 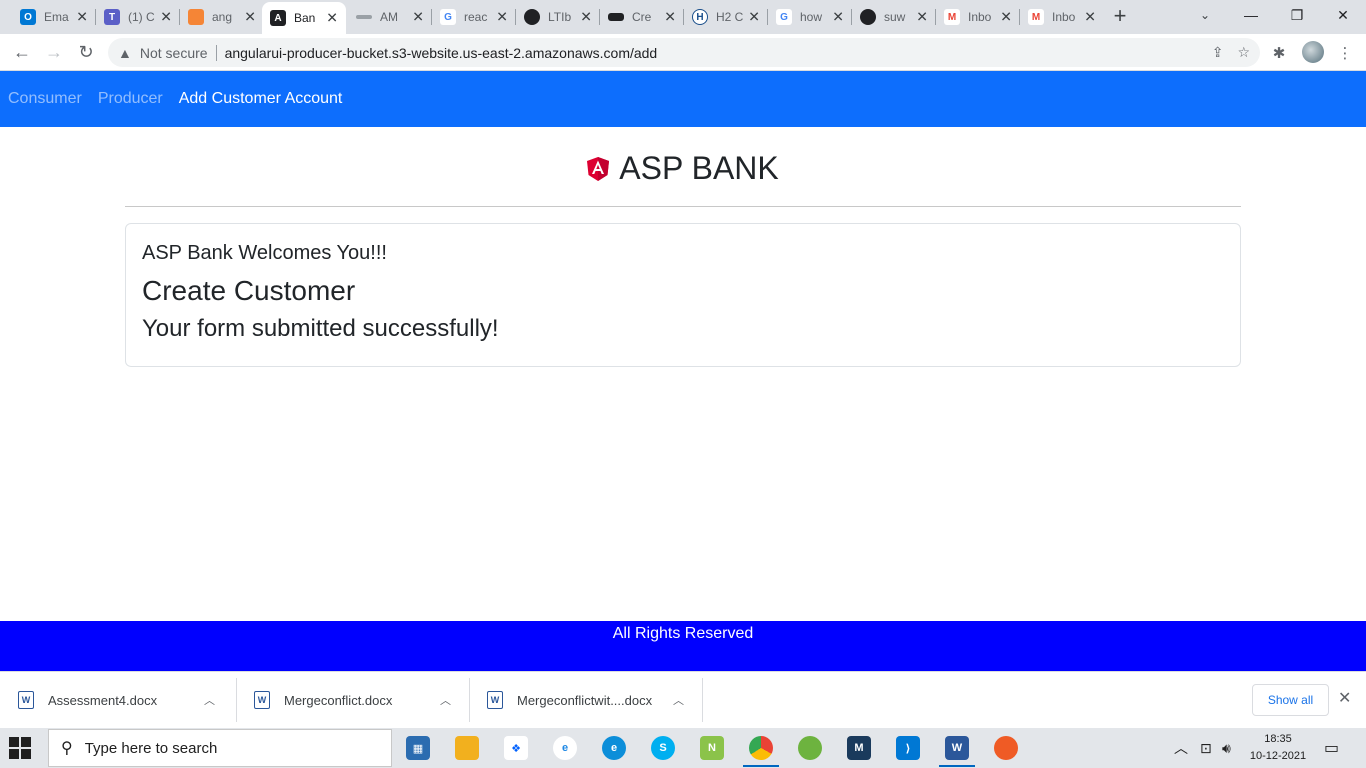 What do you see at coordinates (1205, 15) in the screenshot?
I see `tab-search-chevron-icon: ⌄` at bounding box center [1205, 15].